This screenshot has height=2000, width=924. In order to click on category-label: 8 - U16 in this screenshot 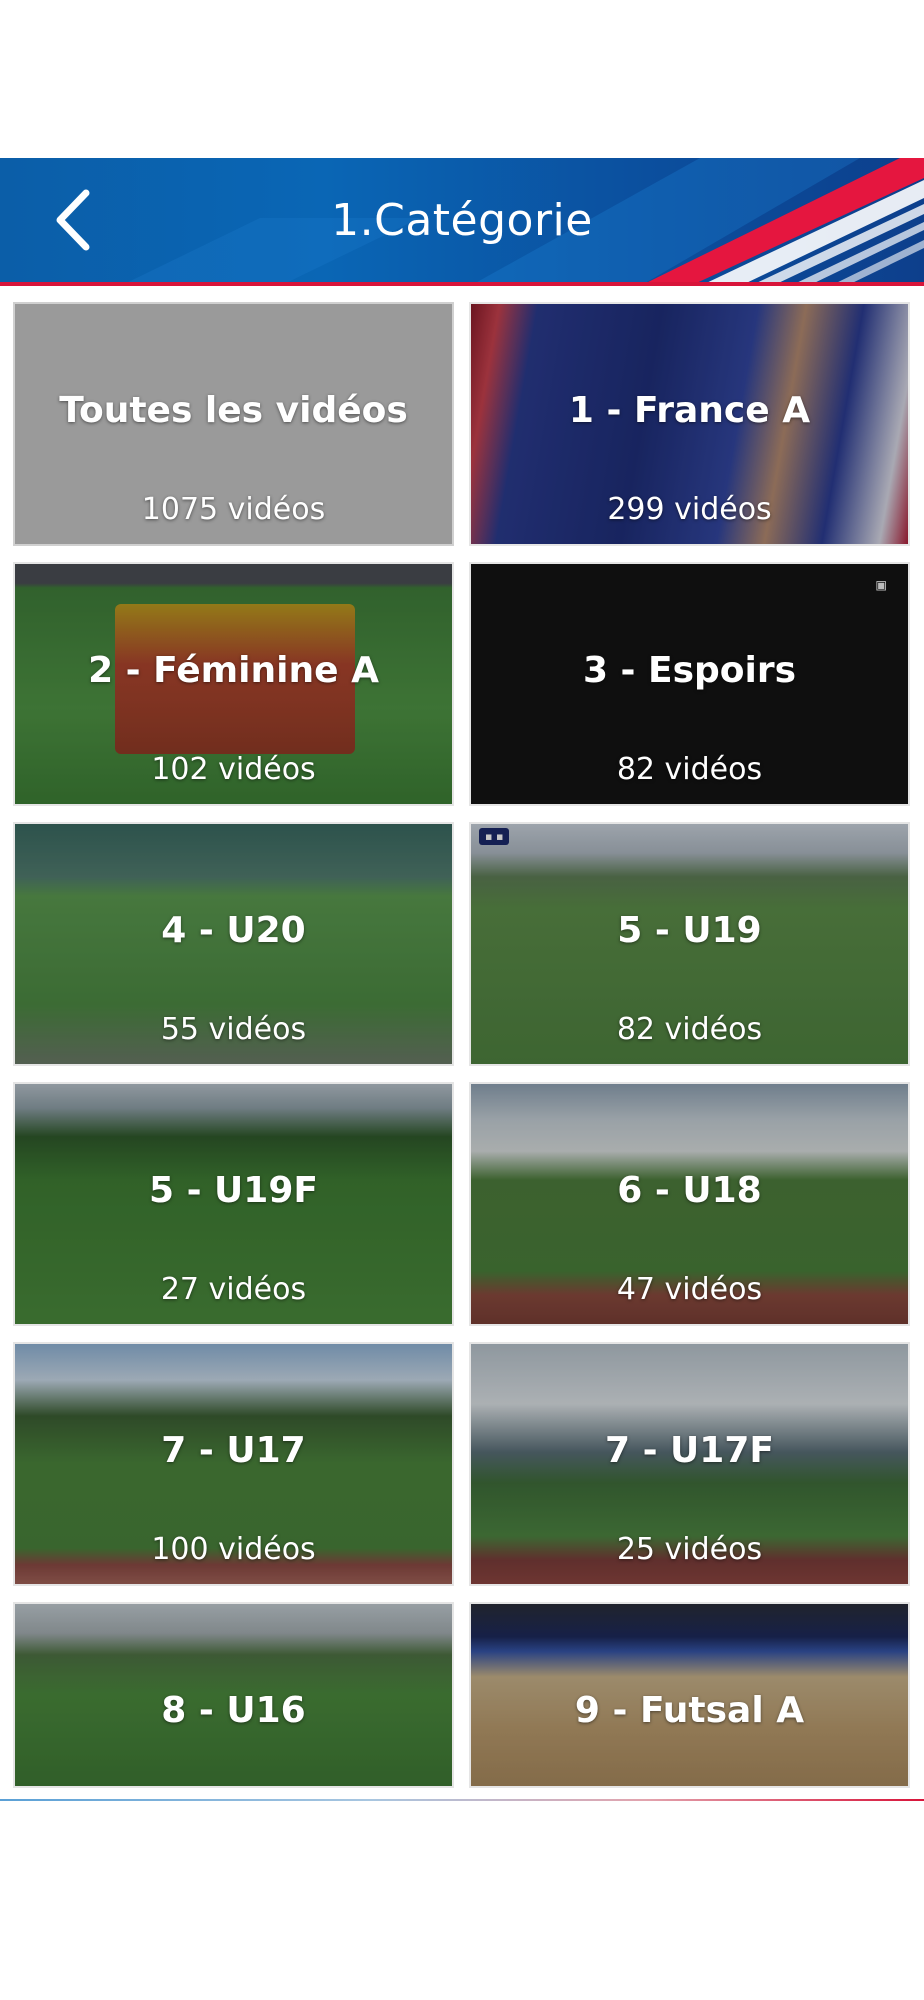, I will do `click(233, 1710)`.